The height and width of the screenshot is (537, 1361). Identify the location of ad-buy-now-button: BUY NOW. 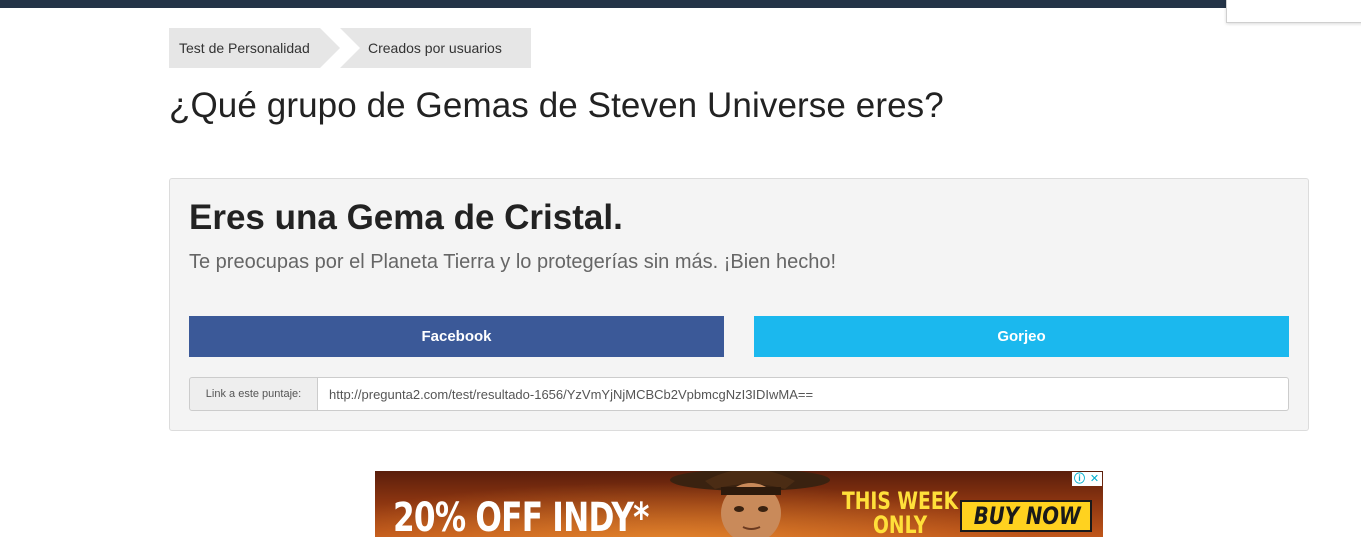
(1026, 516).